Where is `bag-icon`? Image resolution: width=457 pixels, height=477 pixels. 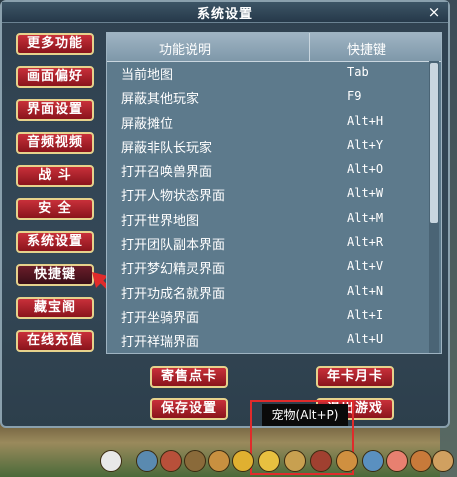 bag-icon is located at coordinates (321, 461).